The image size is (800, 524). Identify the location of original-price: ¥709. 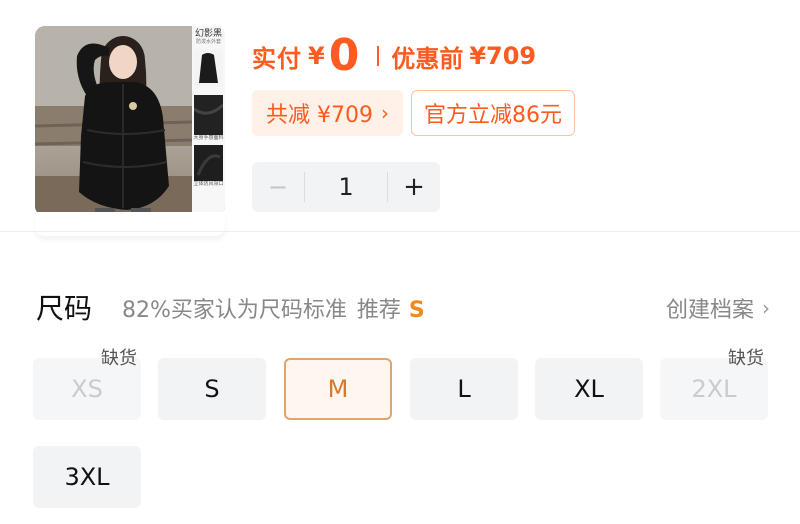
(503, 56).